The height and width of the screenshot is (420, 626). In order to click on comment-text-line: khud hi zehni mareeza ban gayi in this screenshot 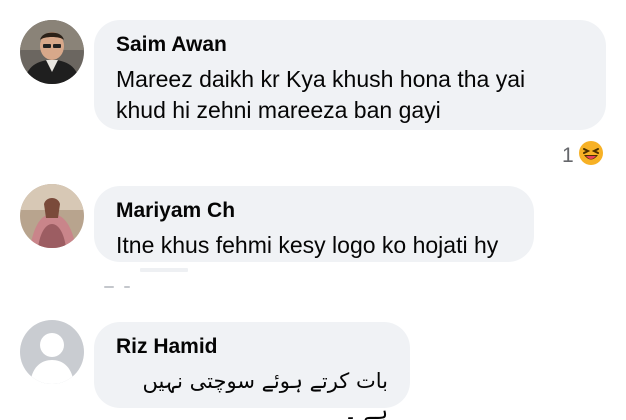, I will do `click(278, 110)`.